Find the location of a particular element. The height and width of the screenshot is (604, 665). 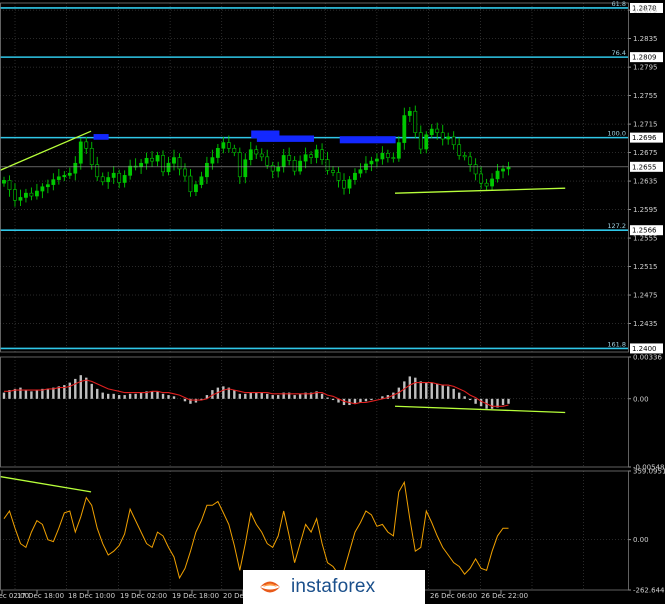

cci-tick-label-0: 359.0951 is located at coordinates (649, 472).